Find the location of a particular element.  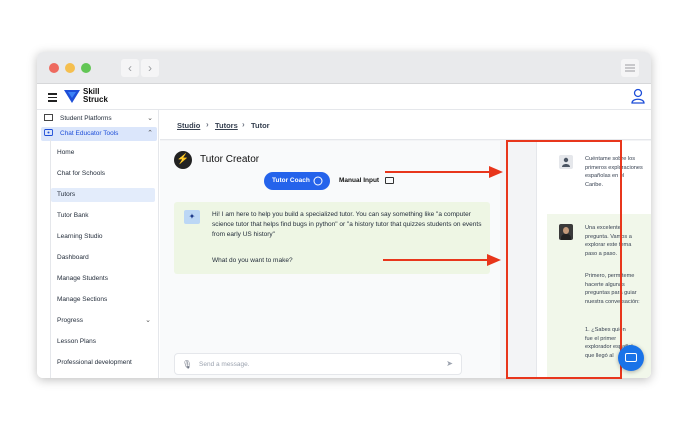

monitor-icon is located at coordinates (48, 117).